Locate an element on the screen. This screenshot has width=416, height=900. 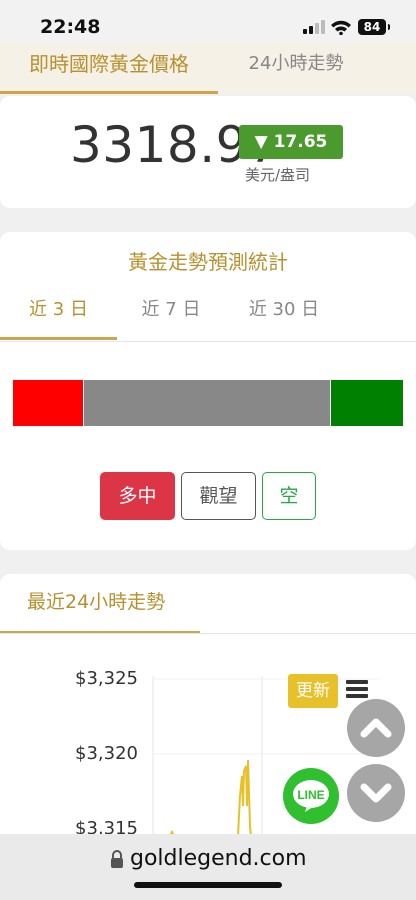
chart-price-line is located at coordinates (210, 797).